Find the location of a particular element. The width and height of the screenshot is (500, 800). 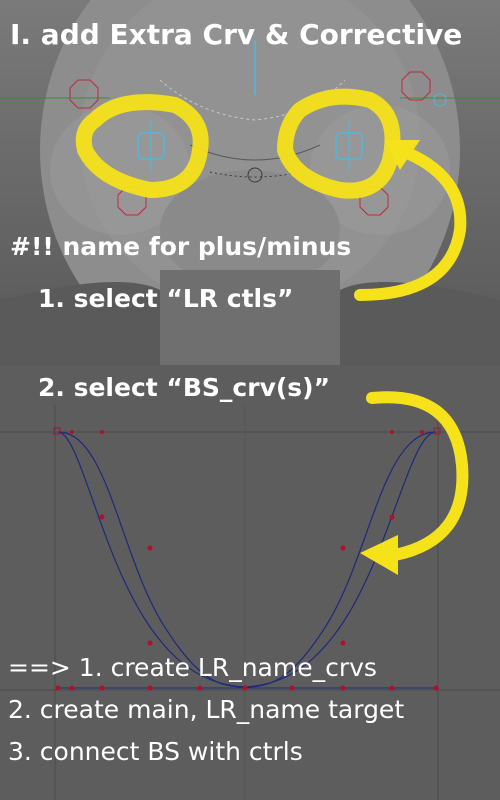

step2-label: 2. select “BS_crv(s)” is located at coordinates (184, 387).